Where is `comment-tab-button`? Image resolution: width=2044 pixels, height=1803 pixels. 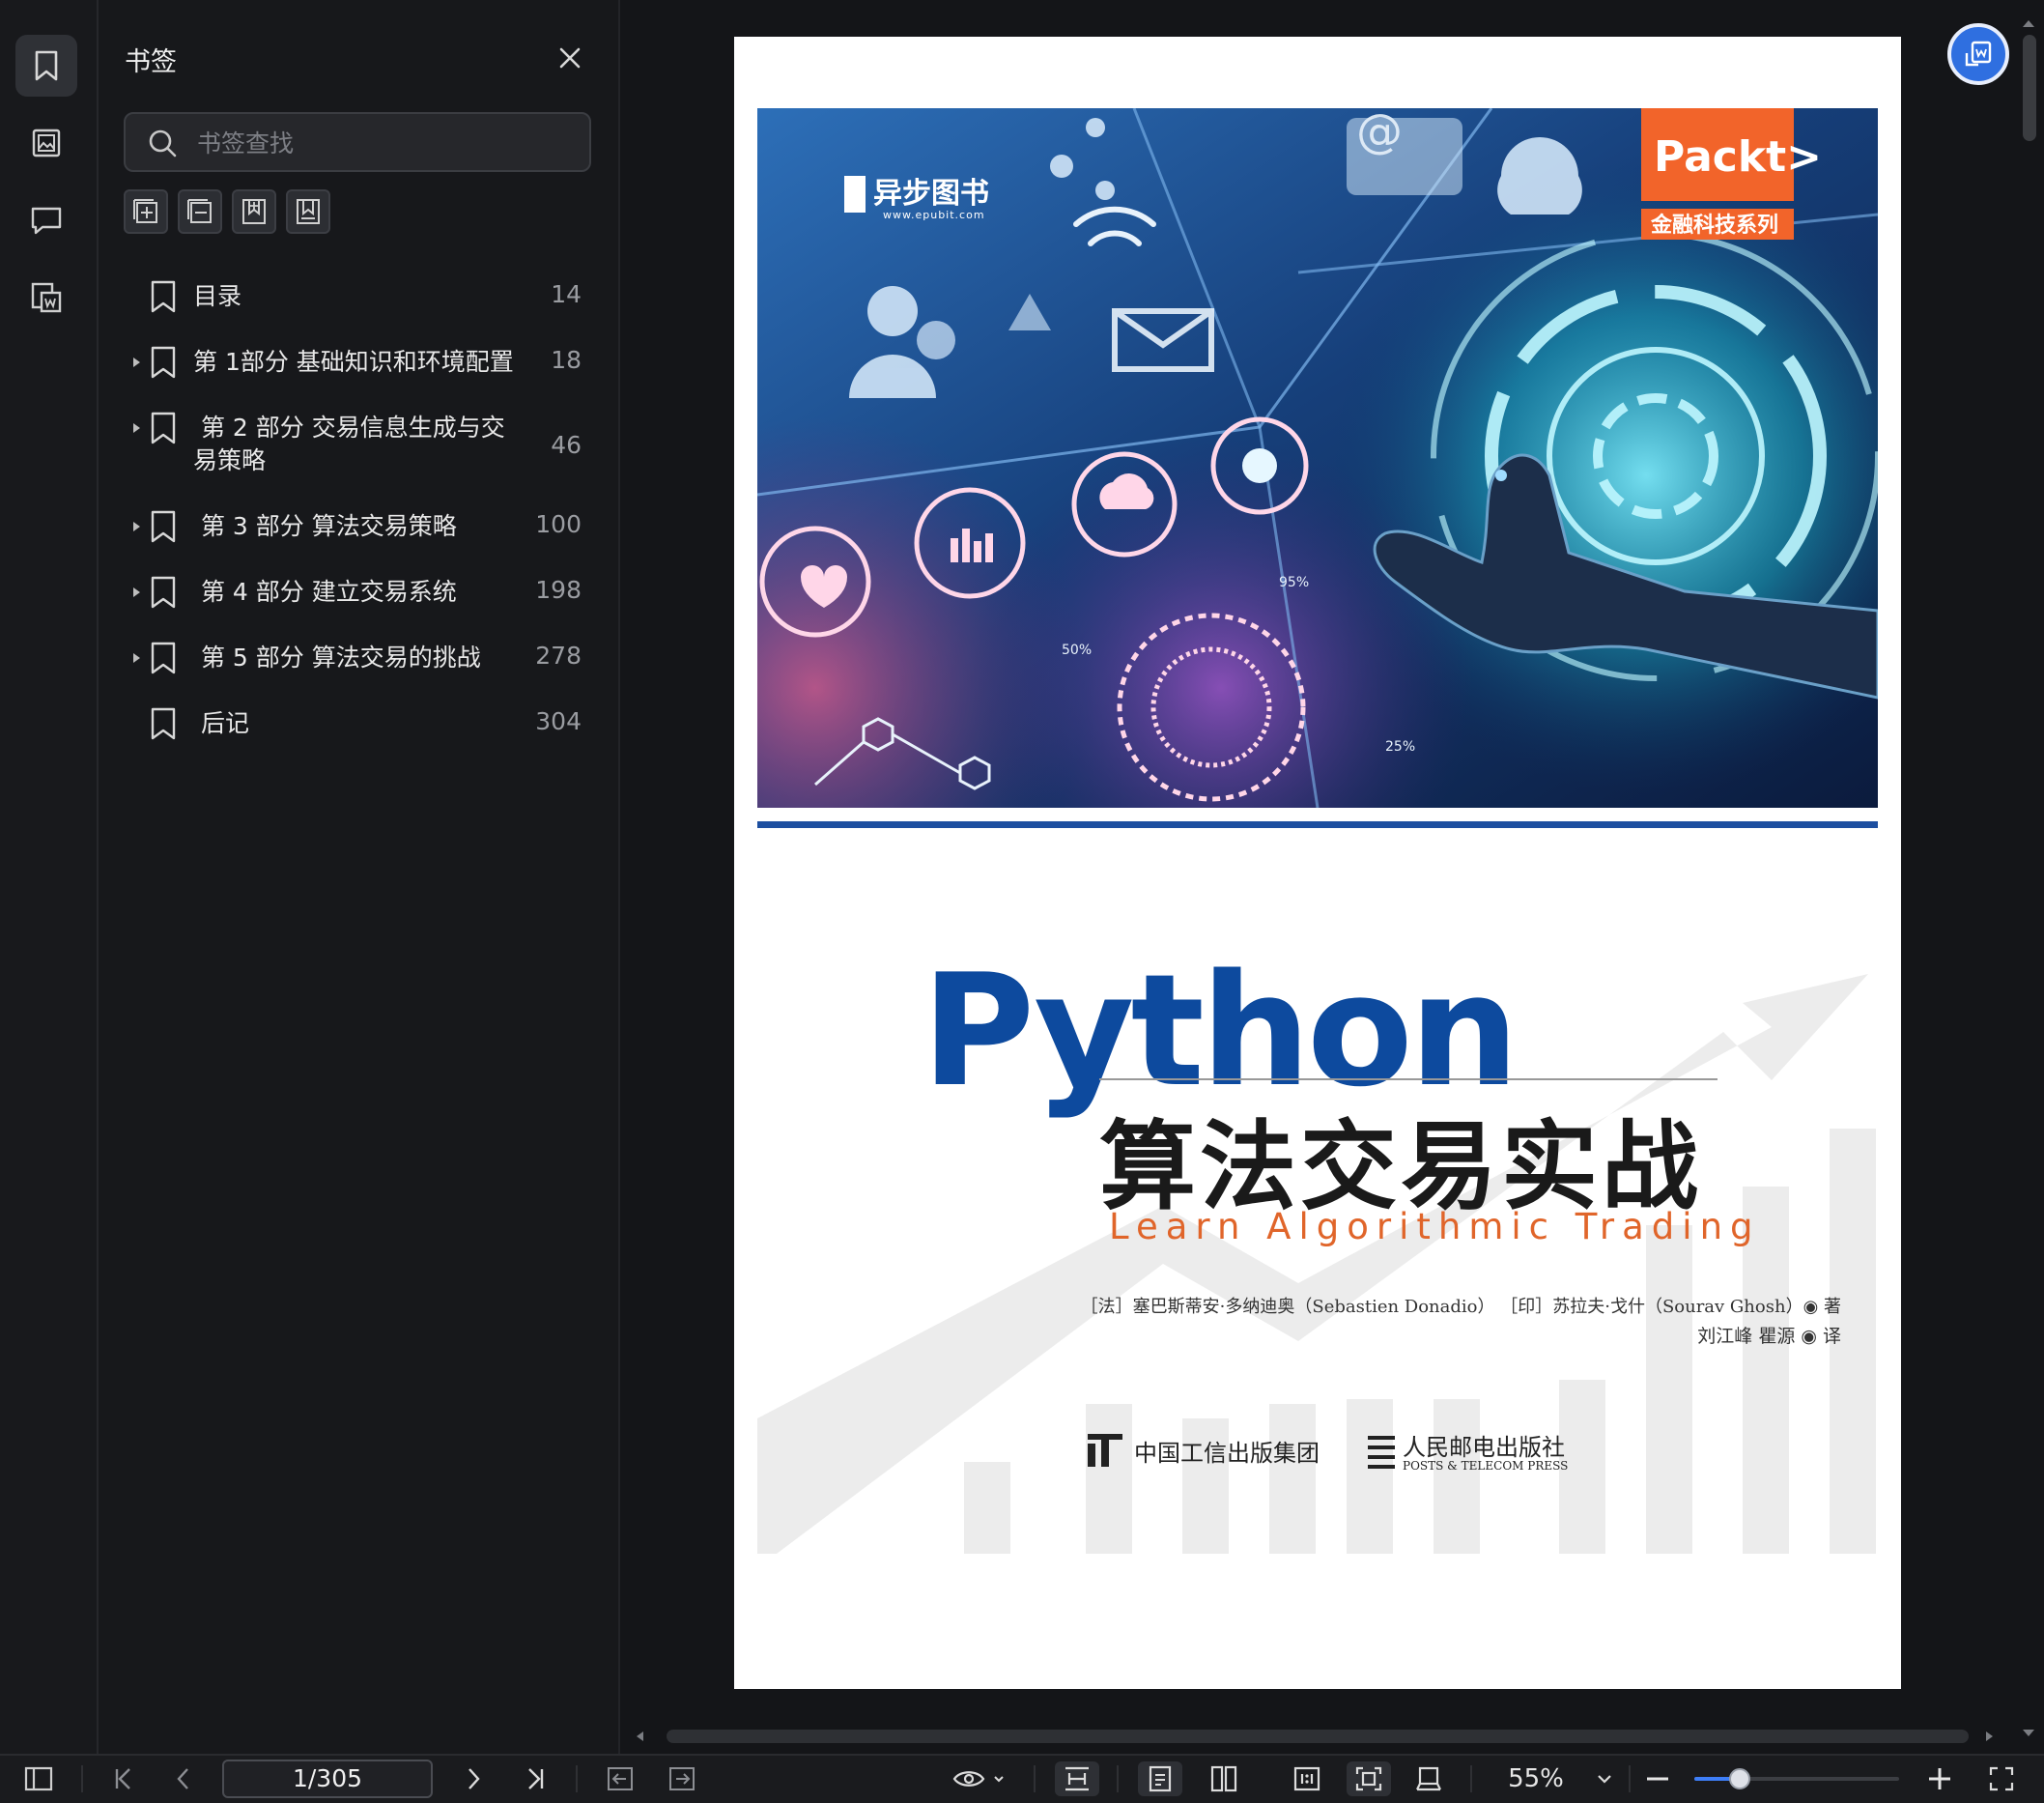 comment-tab-button is located at coordinates (46, 220).